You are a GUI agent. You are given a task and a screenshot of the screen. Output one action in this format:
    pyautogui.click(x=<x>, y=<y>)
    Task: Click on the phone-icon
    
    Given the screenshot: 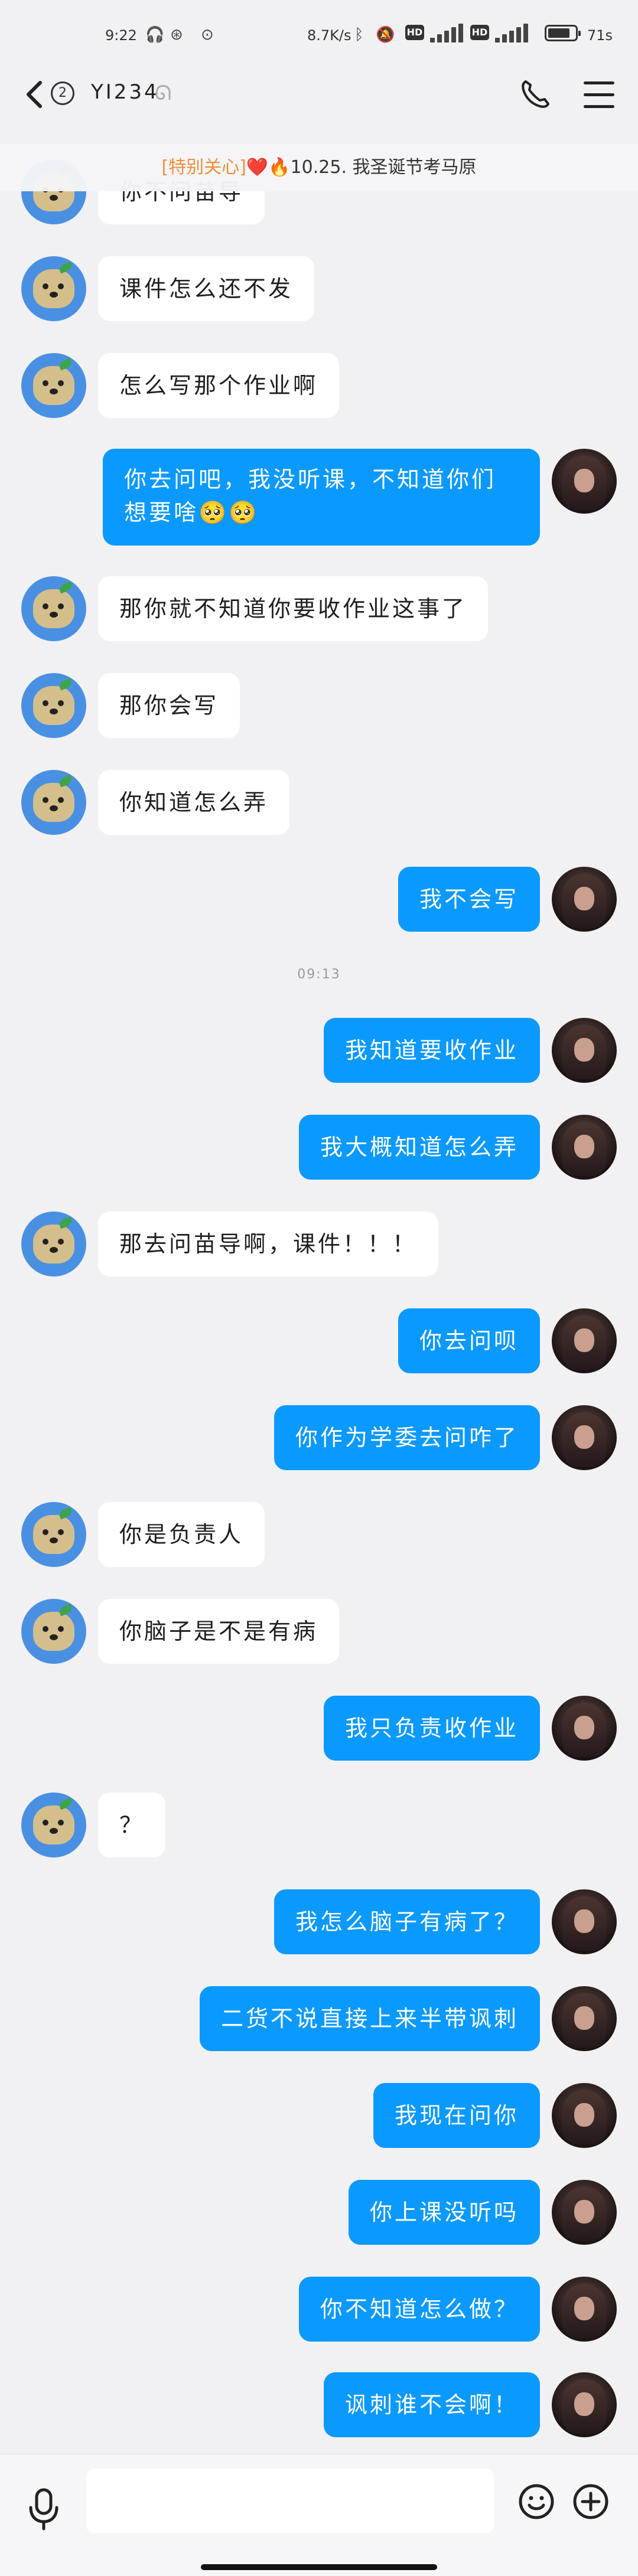 What is the action you would take?
    pyautogui.click(x=535, y=94)
    